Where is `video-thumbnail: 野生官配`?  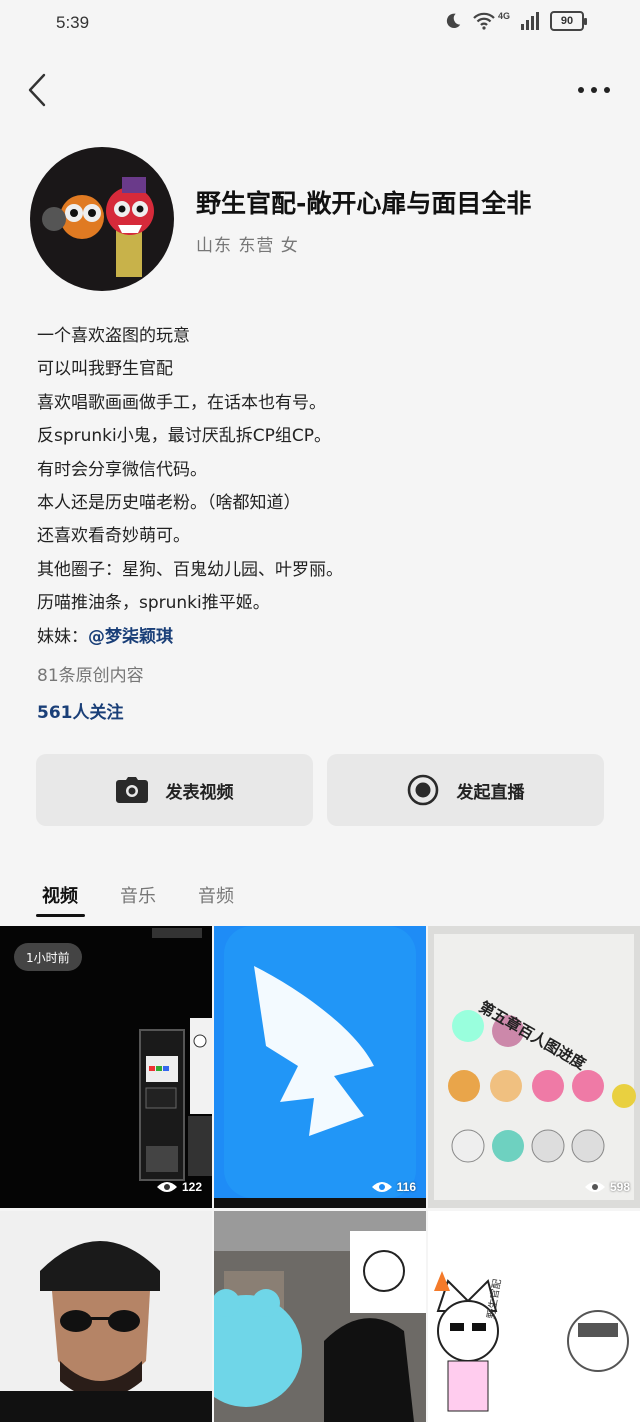
video-thumbnail: 野生官配 is located at coordinates (534, 1316).